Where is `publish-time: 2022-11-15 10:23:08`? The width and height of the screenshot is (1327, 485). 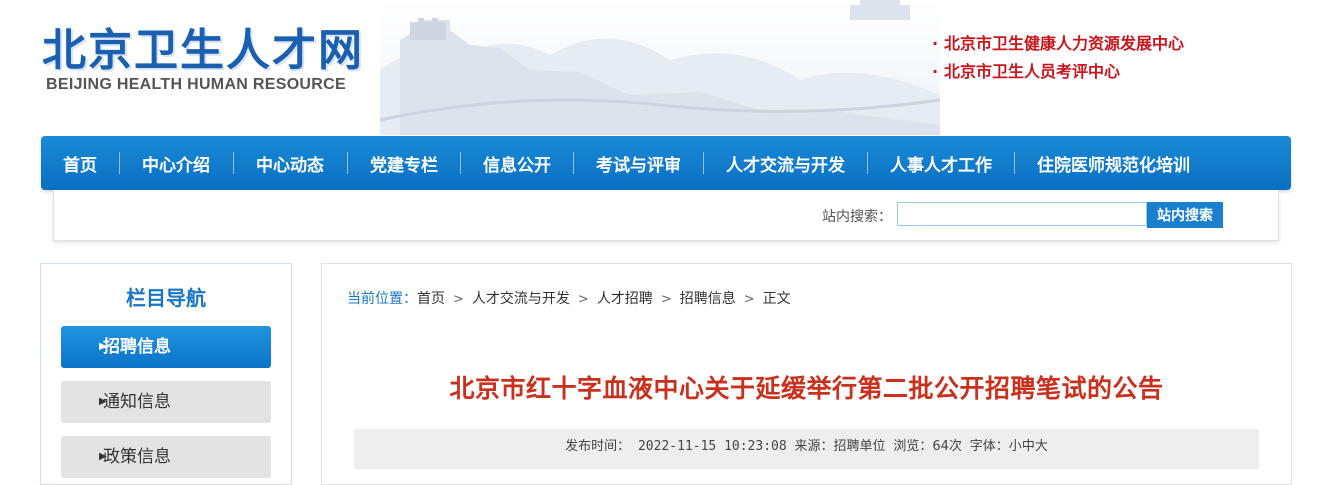 publish-time: 2022-11-15 10:23:08 is located at coordinates (712, 446).